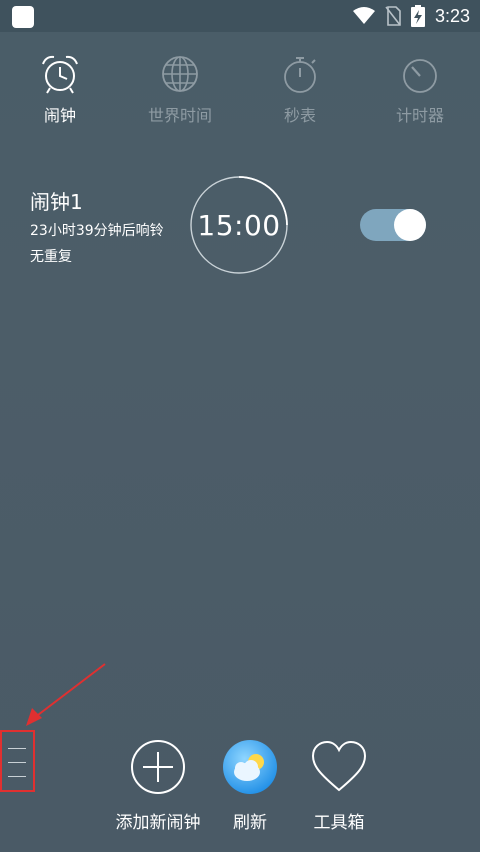 This screenshot has height=852, width=480. Describe the element at coordinates (180, 74) in the screenshot. I see `globe-icon` at that location.